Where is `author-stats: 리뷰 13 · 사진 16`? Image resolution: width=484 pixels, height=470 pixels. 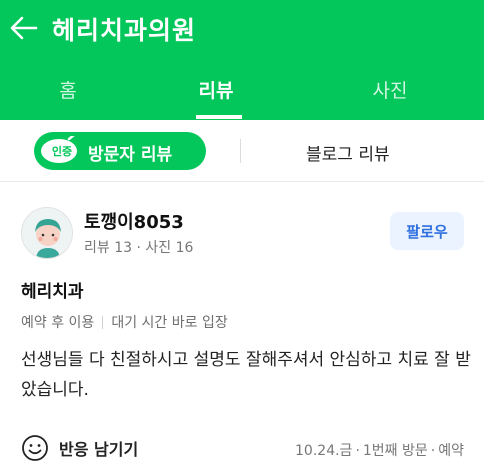 author-stats: 리뷰 13 · 사진 16 is located at coordinates (139, 248).